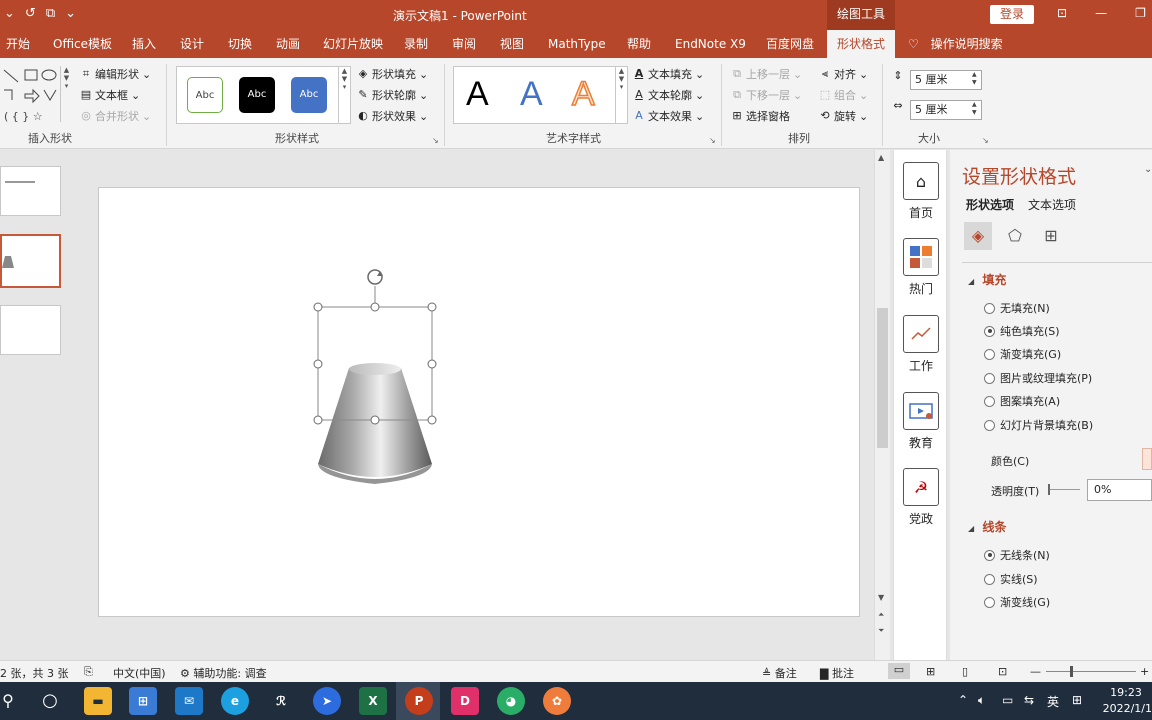  Describe the element at coordinates (419, 701) in the screenshot. I see `powerpoint-icon: P` at that location.